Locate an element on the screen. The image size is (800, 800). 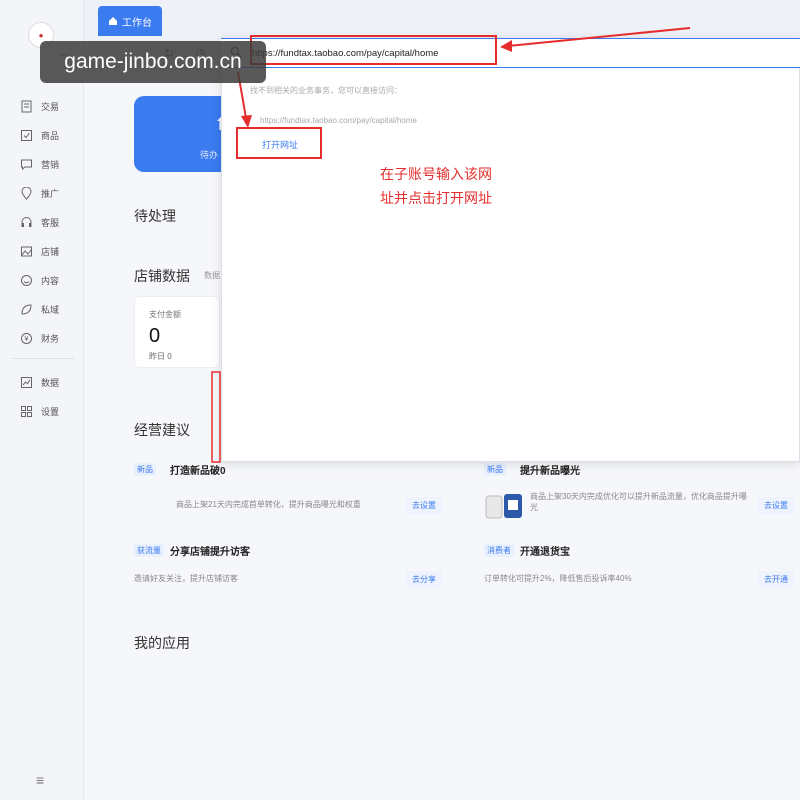
sidebar-item-6: 店铺 is located at coordinates (39, 251).